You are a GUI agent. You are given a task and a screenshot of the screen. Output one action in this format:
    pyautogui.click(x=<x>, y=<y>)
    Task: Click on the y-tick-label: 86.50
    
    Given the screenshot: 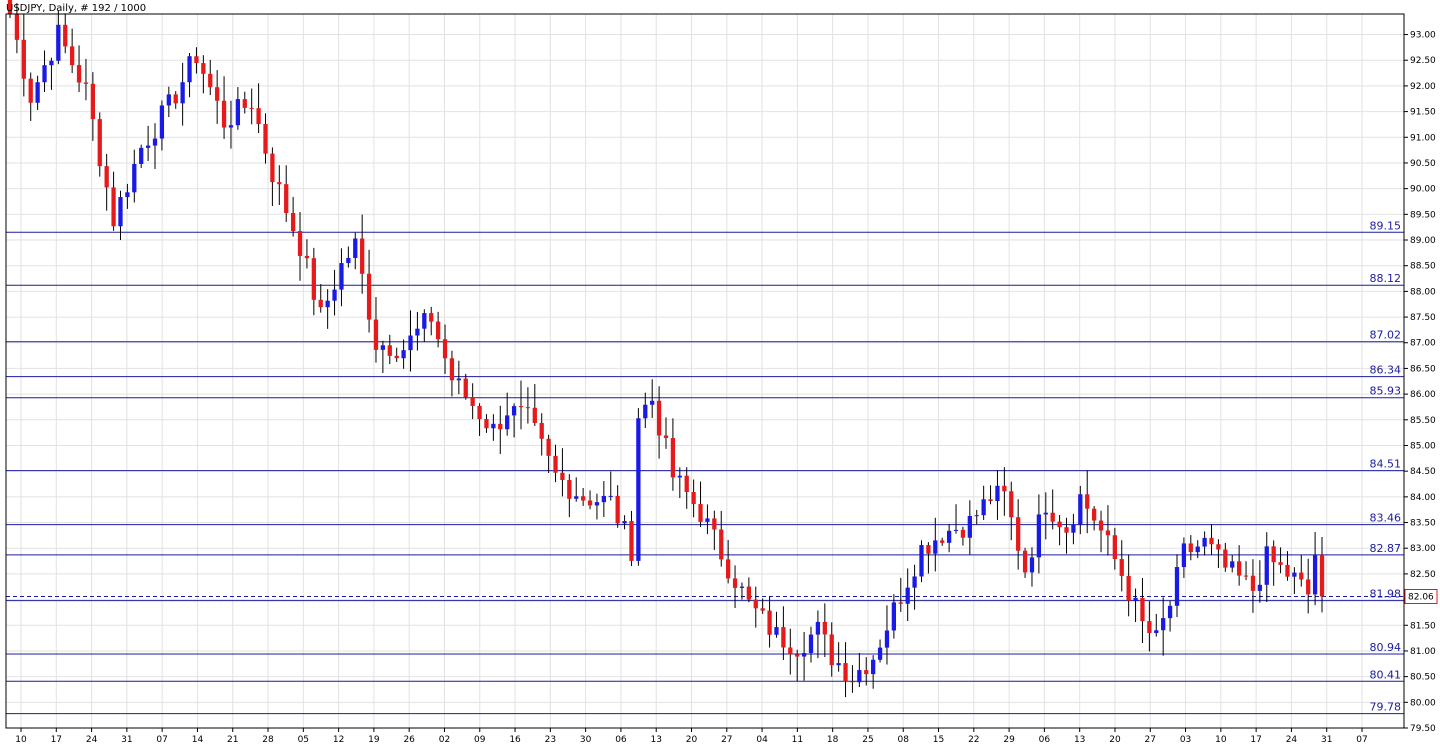 What is the action you would take?
    pyautogui.click(x=1423, y=369)
    